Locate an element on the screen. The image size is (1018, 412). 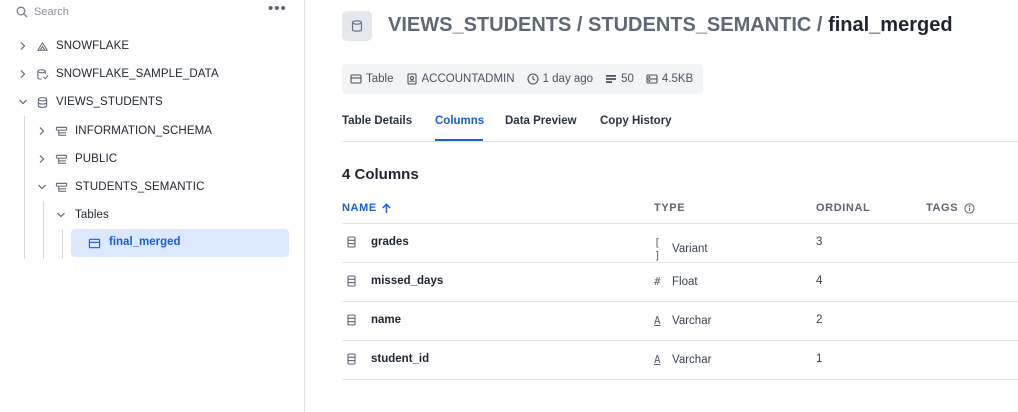
table-row: grades [ ] Variant 3 is located at coordinates (680, 243).